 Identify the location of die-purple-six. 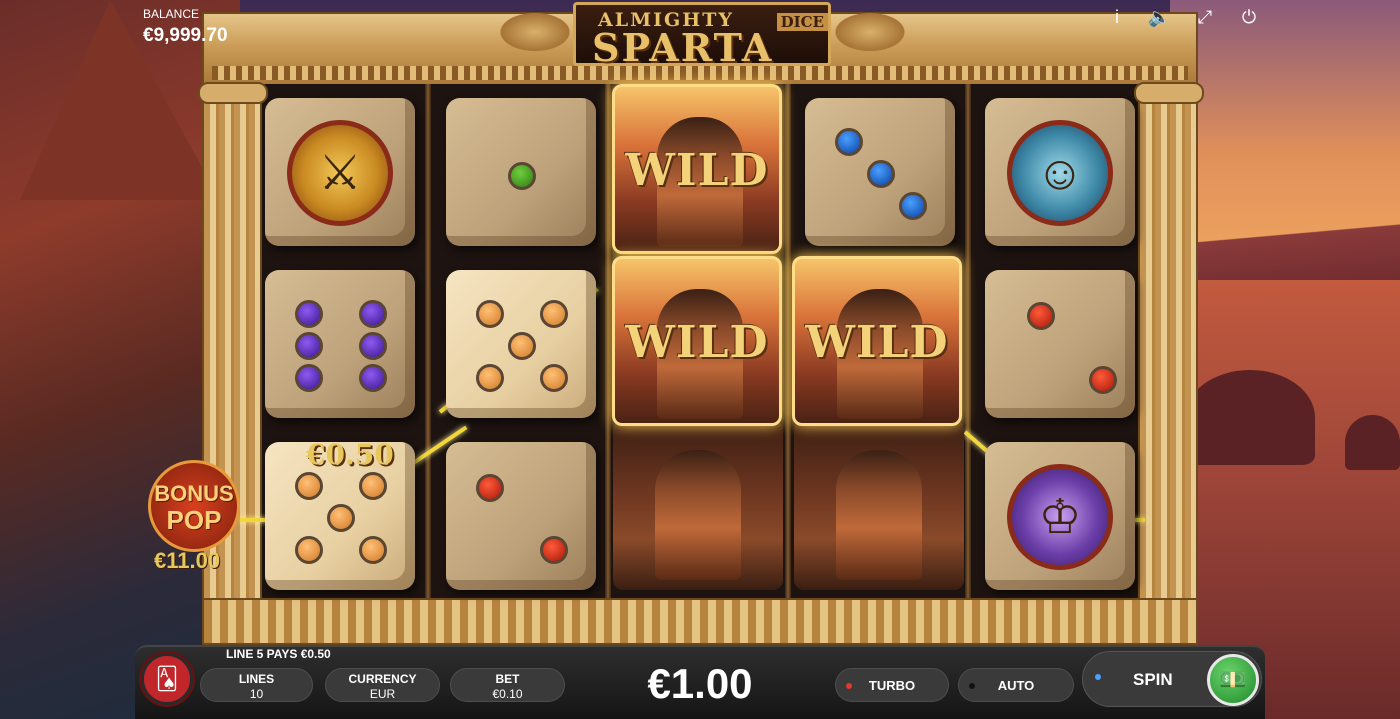
(340, 344).